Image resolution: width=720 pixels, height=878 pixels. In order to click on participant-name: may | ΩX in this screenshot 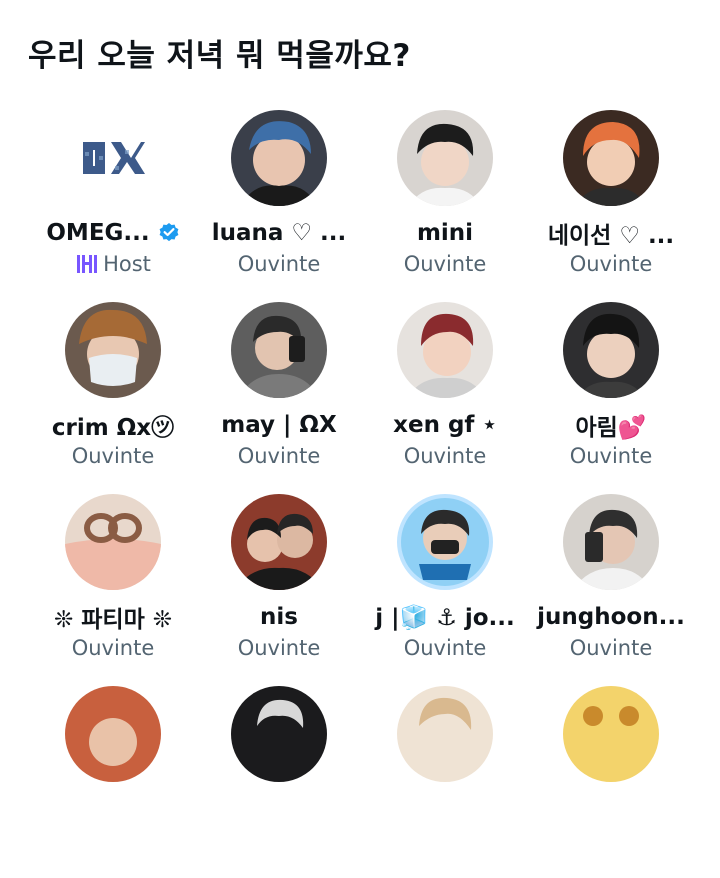, I will do `click(279, 425)`.